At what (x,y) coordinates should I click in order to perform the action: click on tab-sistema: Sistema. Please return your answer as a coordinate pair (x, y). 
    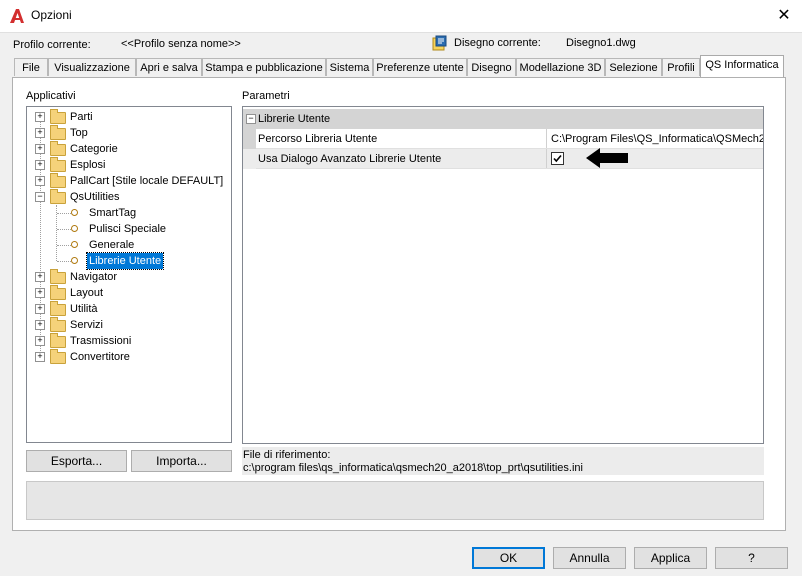
    Looking at the image, I should click on (349, 67).